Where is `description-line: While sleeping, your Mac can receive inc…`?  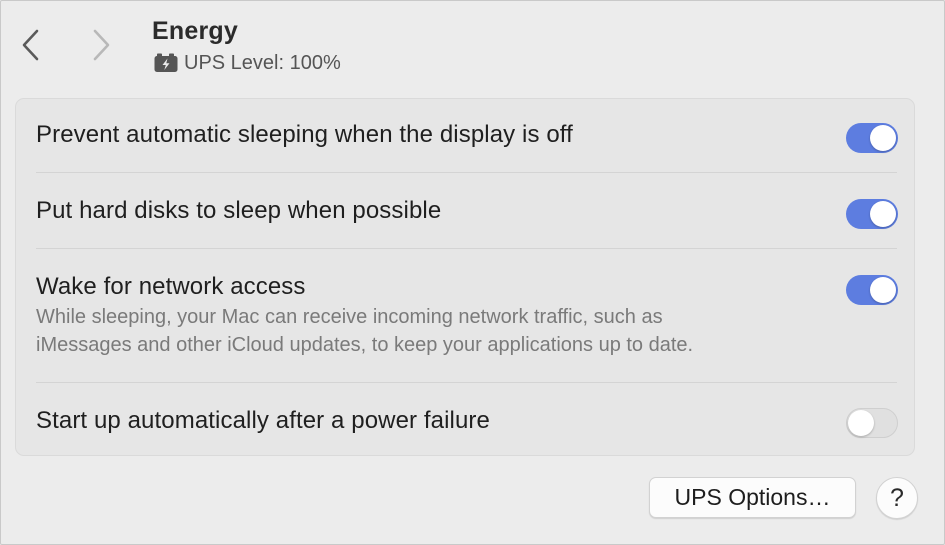
description-line: While sleeping, your Mac can receive inc… is located at coordinates (349, 317).